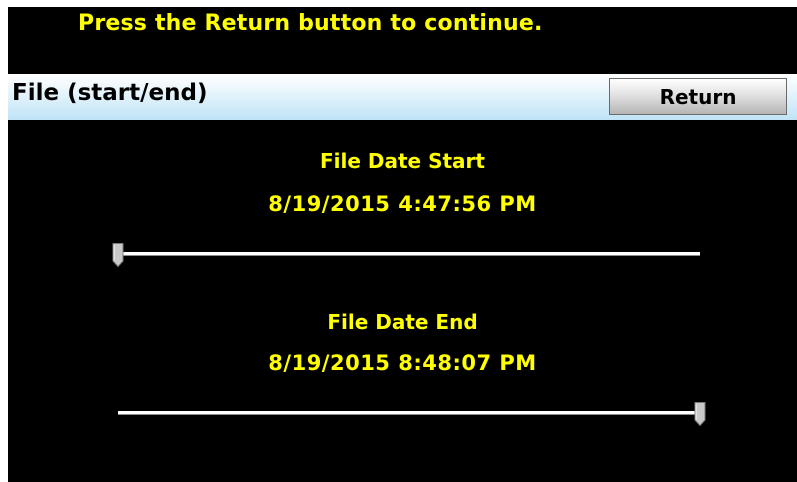  What do you see at coordinates (409, 413) in the screenshot?
I see `end-slider-track` at bounding box center [409, 413].